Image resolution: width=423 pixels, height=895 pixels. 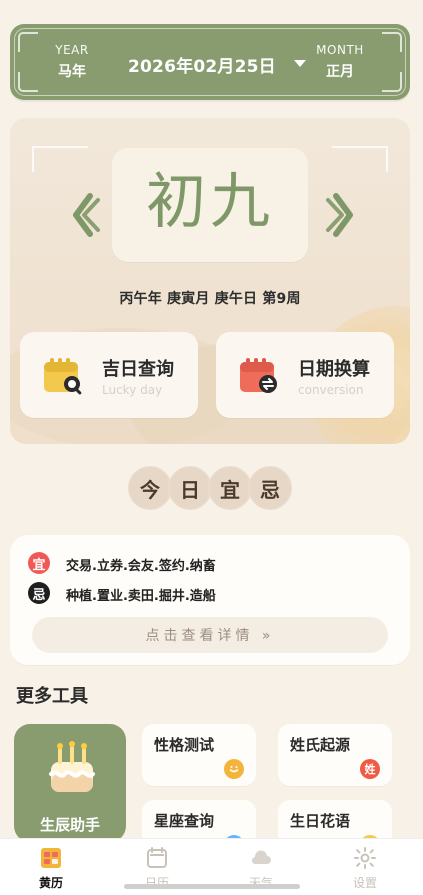 I want to click on personality-test-title: 性格测试, so click(x=184, y=745).